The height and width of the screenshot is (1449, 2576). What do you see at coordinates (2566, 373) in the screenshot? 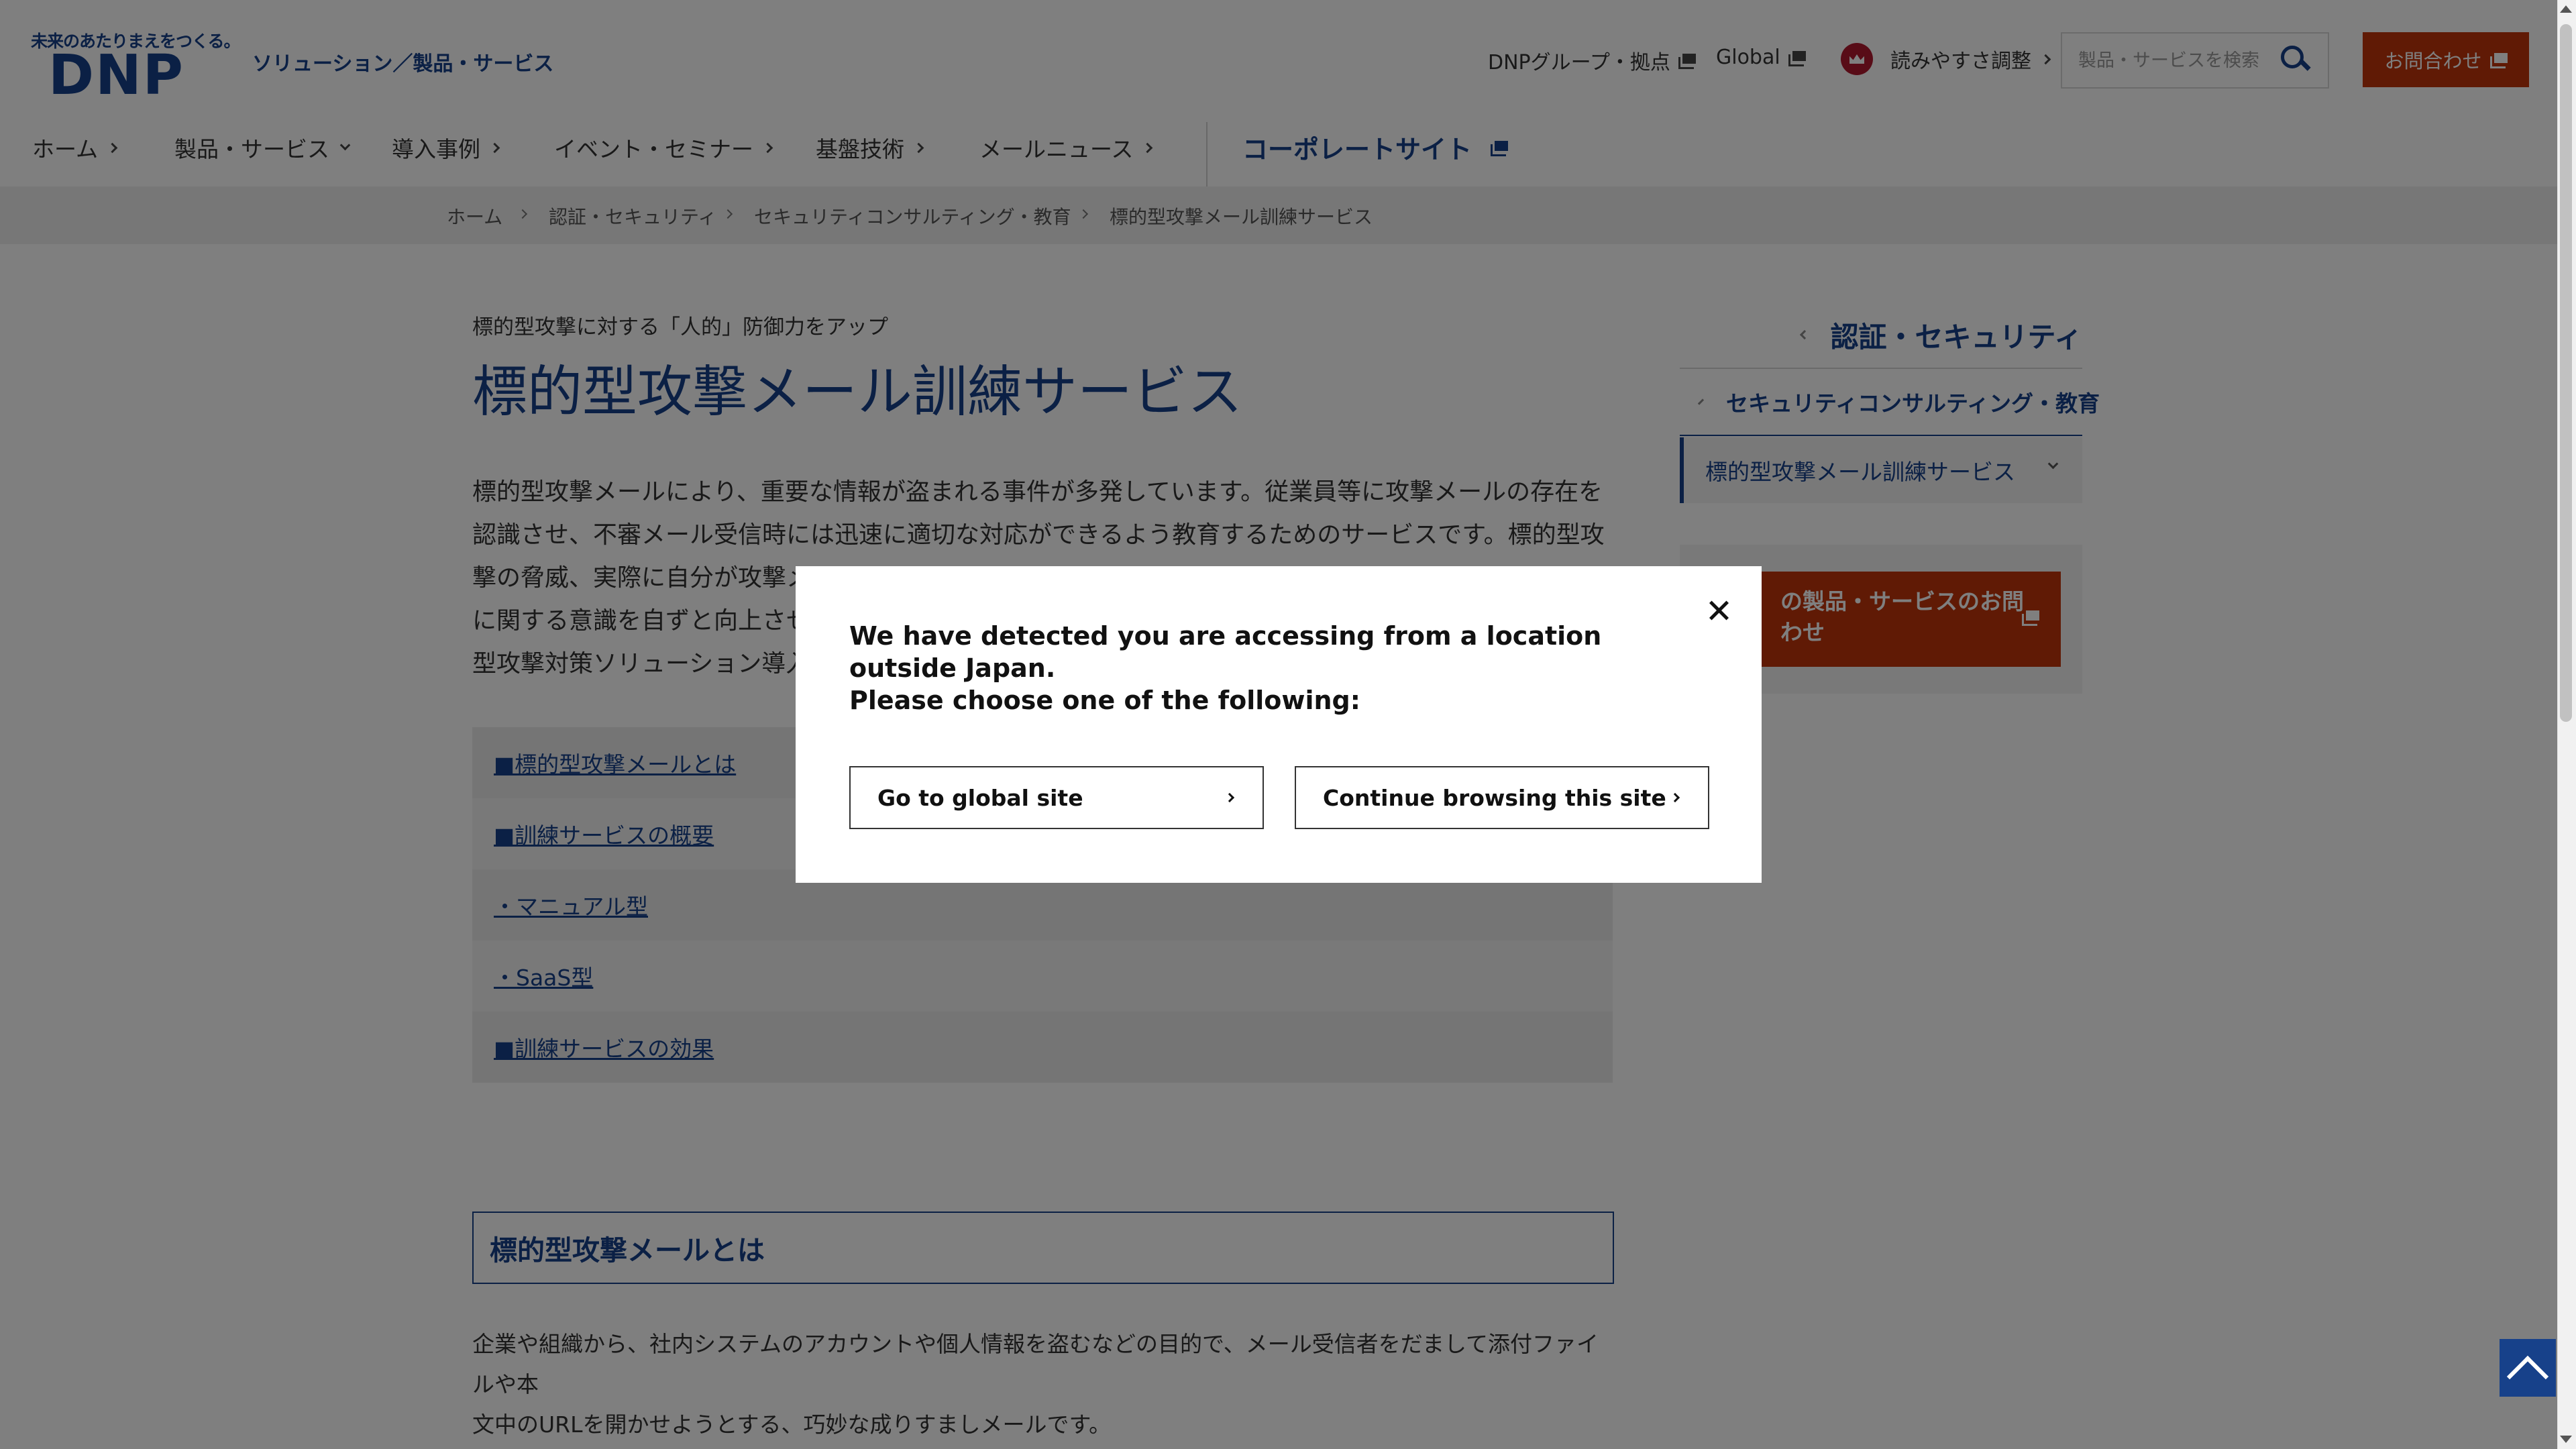
I see `scrollbar-thumb` at bounding box center [2566, 373].